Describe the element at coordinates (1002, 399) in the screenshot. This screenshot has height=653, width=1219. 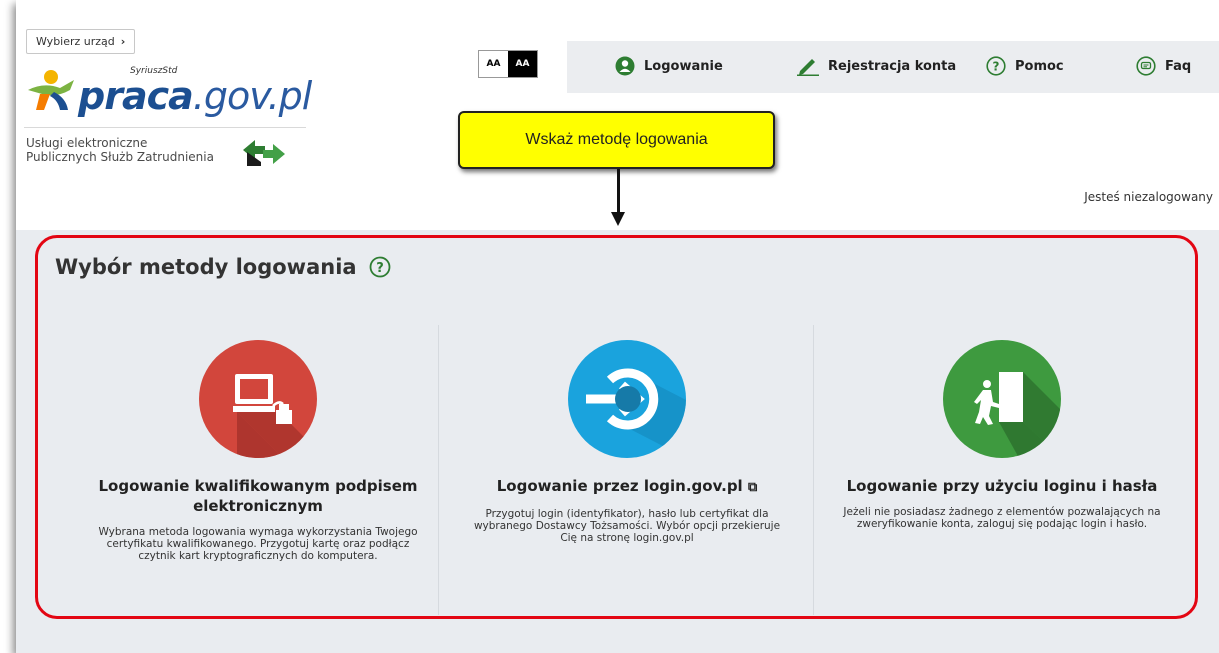
I see `door-exit-icon` at that location.